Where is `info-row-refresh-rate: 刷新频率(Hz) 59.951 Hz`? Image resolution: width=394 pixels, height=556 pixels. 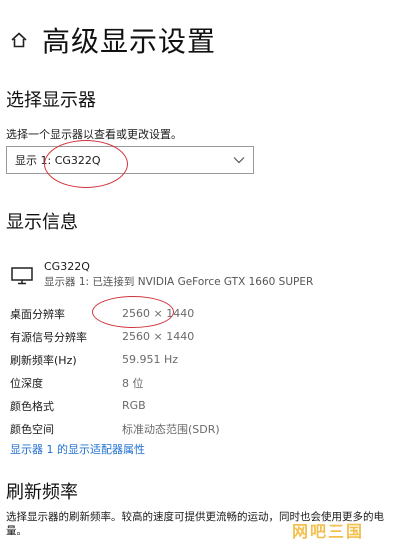 info-row-refresh-rate: 刷新频率(Hz) 59.951 Hz is located at coordinates (190, 359).